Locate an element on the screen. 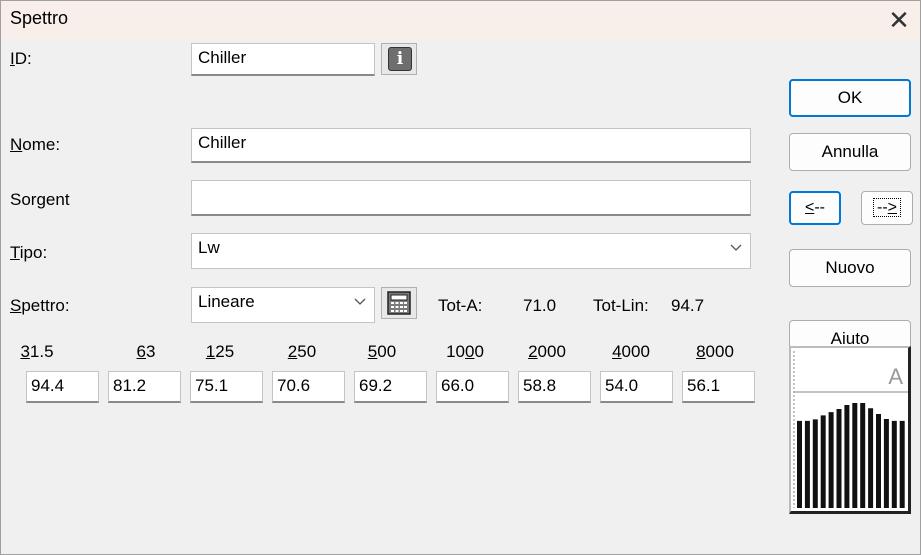  band-label-250: 250 is located at coordinates (302, 351).